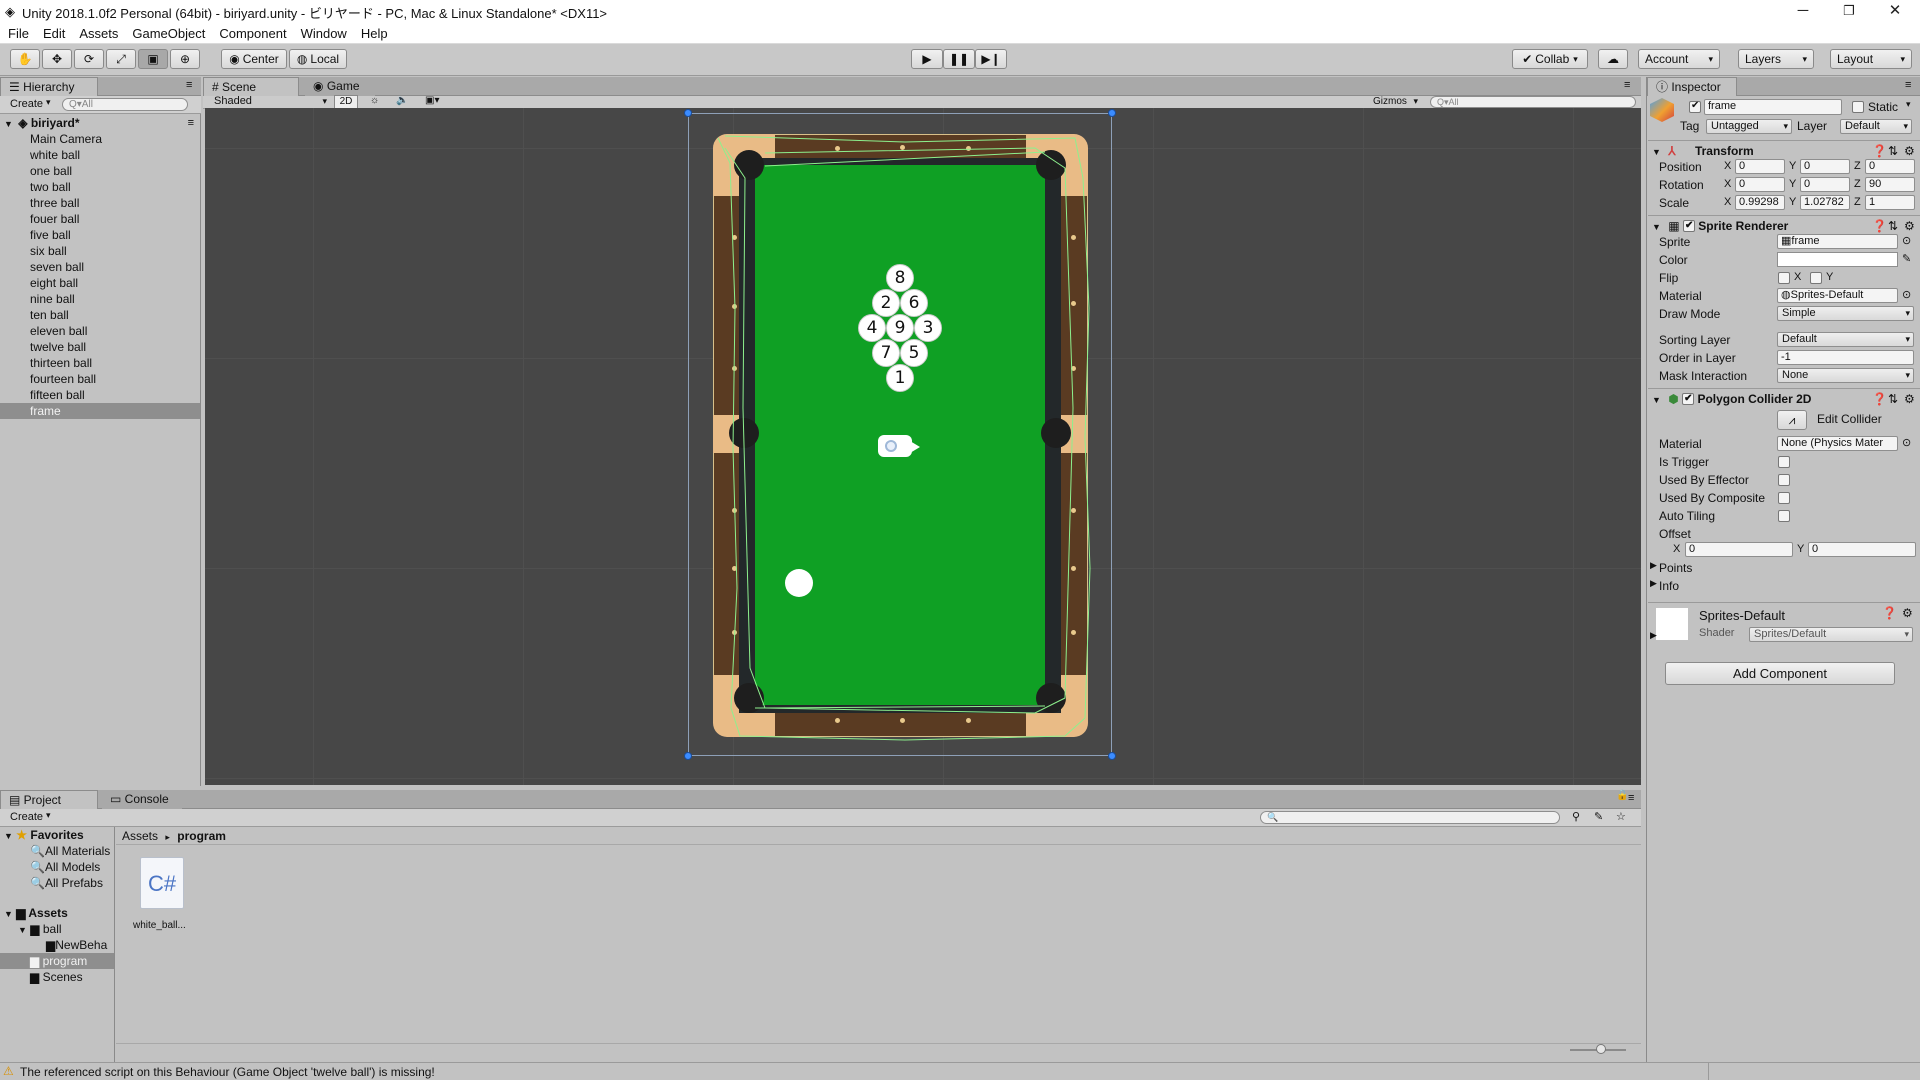 The width and height of the screenshot is (1920, 1080). Describe the element at coordinates (100, 395) in the screenshot. I see `hierarchy-item: fifteen ball` at that location.